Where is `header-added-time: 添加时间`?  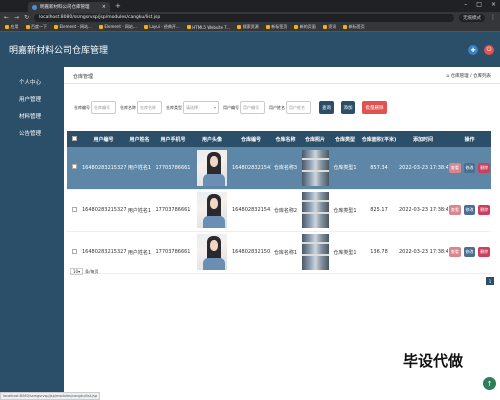 header-added-time: 添加时间 is located at coordinates (422, 139).